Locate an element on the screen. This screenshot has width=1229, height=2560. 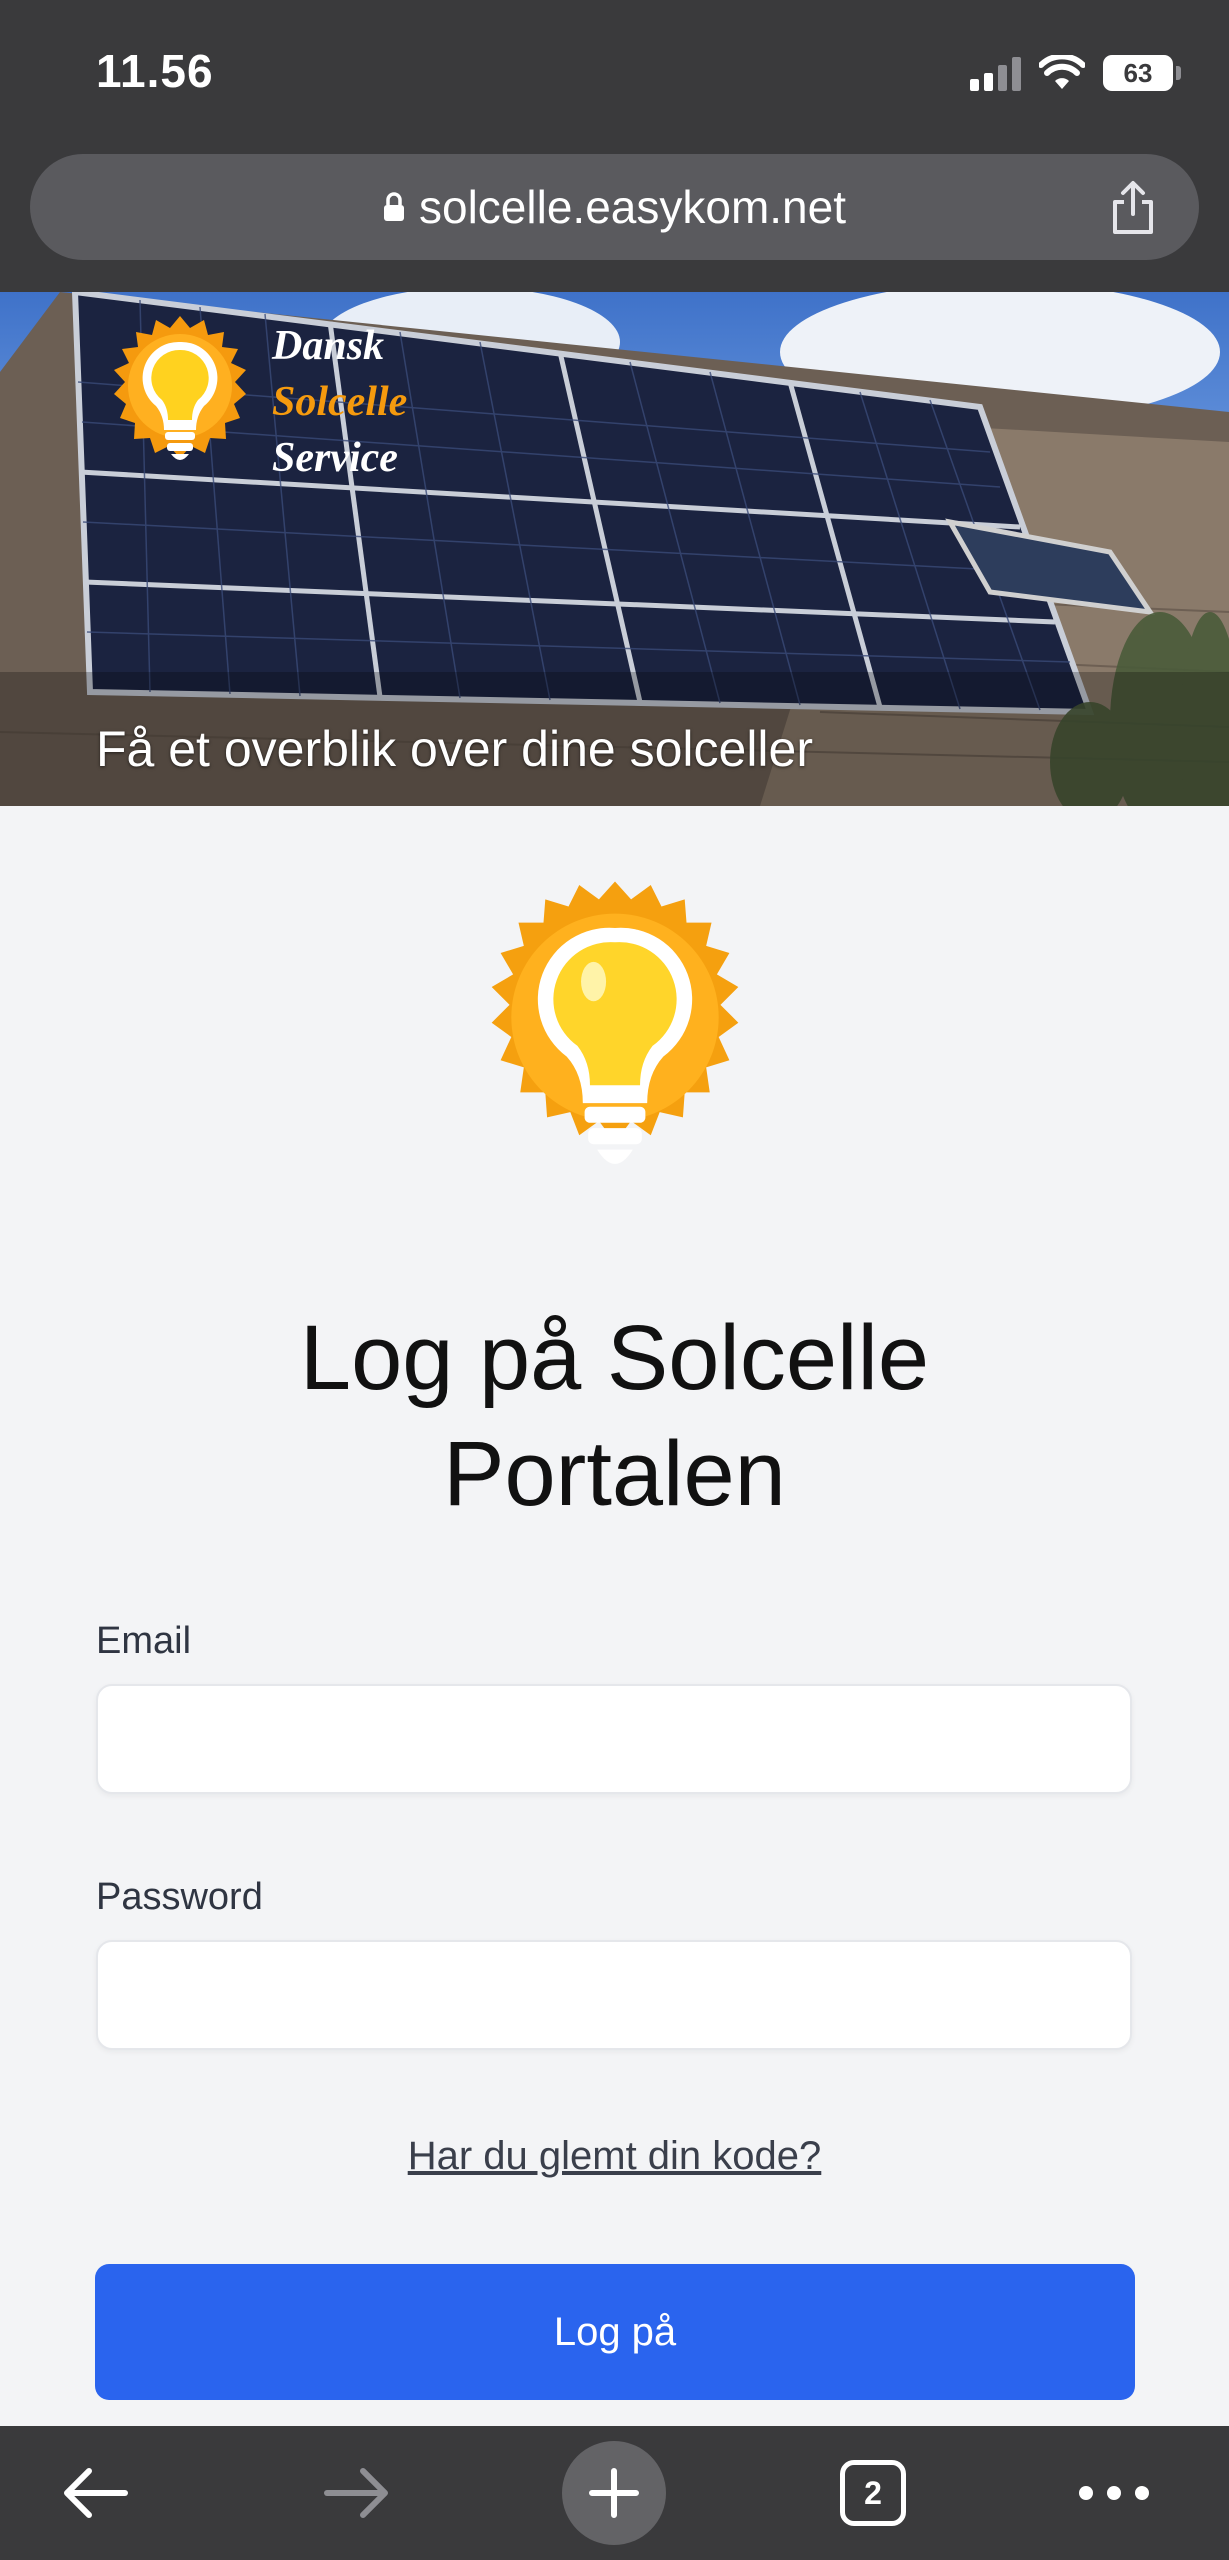
lock-icon is located at coordinates (394, 206).